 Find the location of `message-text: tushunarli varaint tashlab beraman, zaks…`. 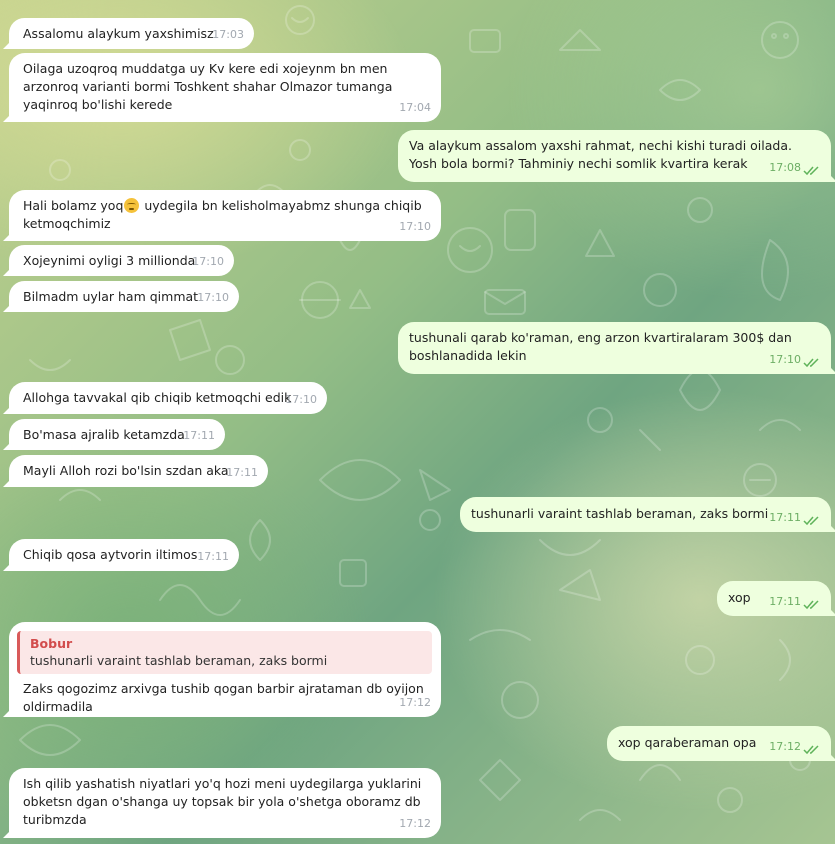

message-text: tushunarli varaint tashlab beraman, zaks… is located at coordinates (620, 513).